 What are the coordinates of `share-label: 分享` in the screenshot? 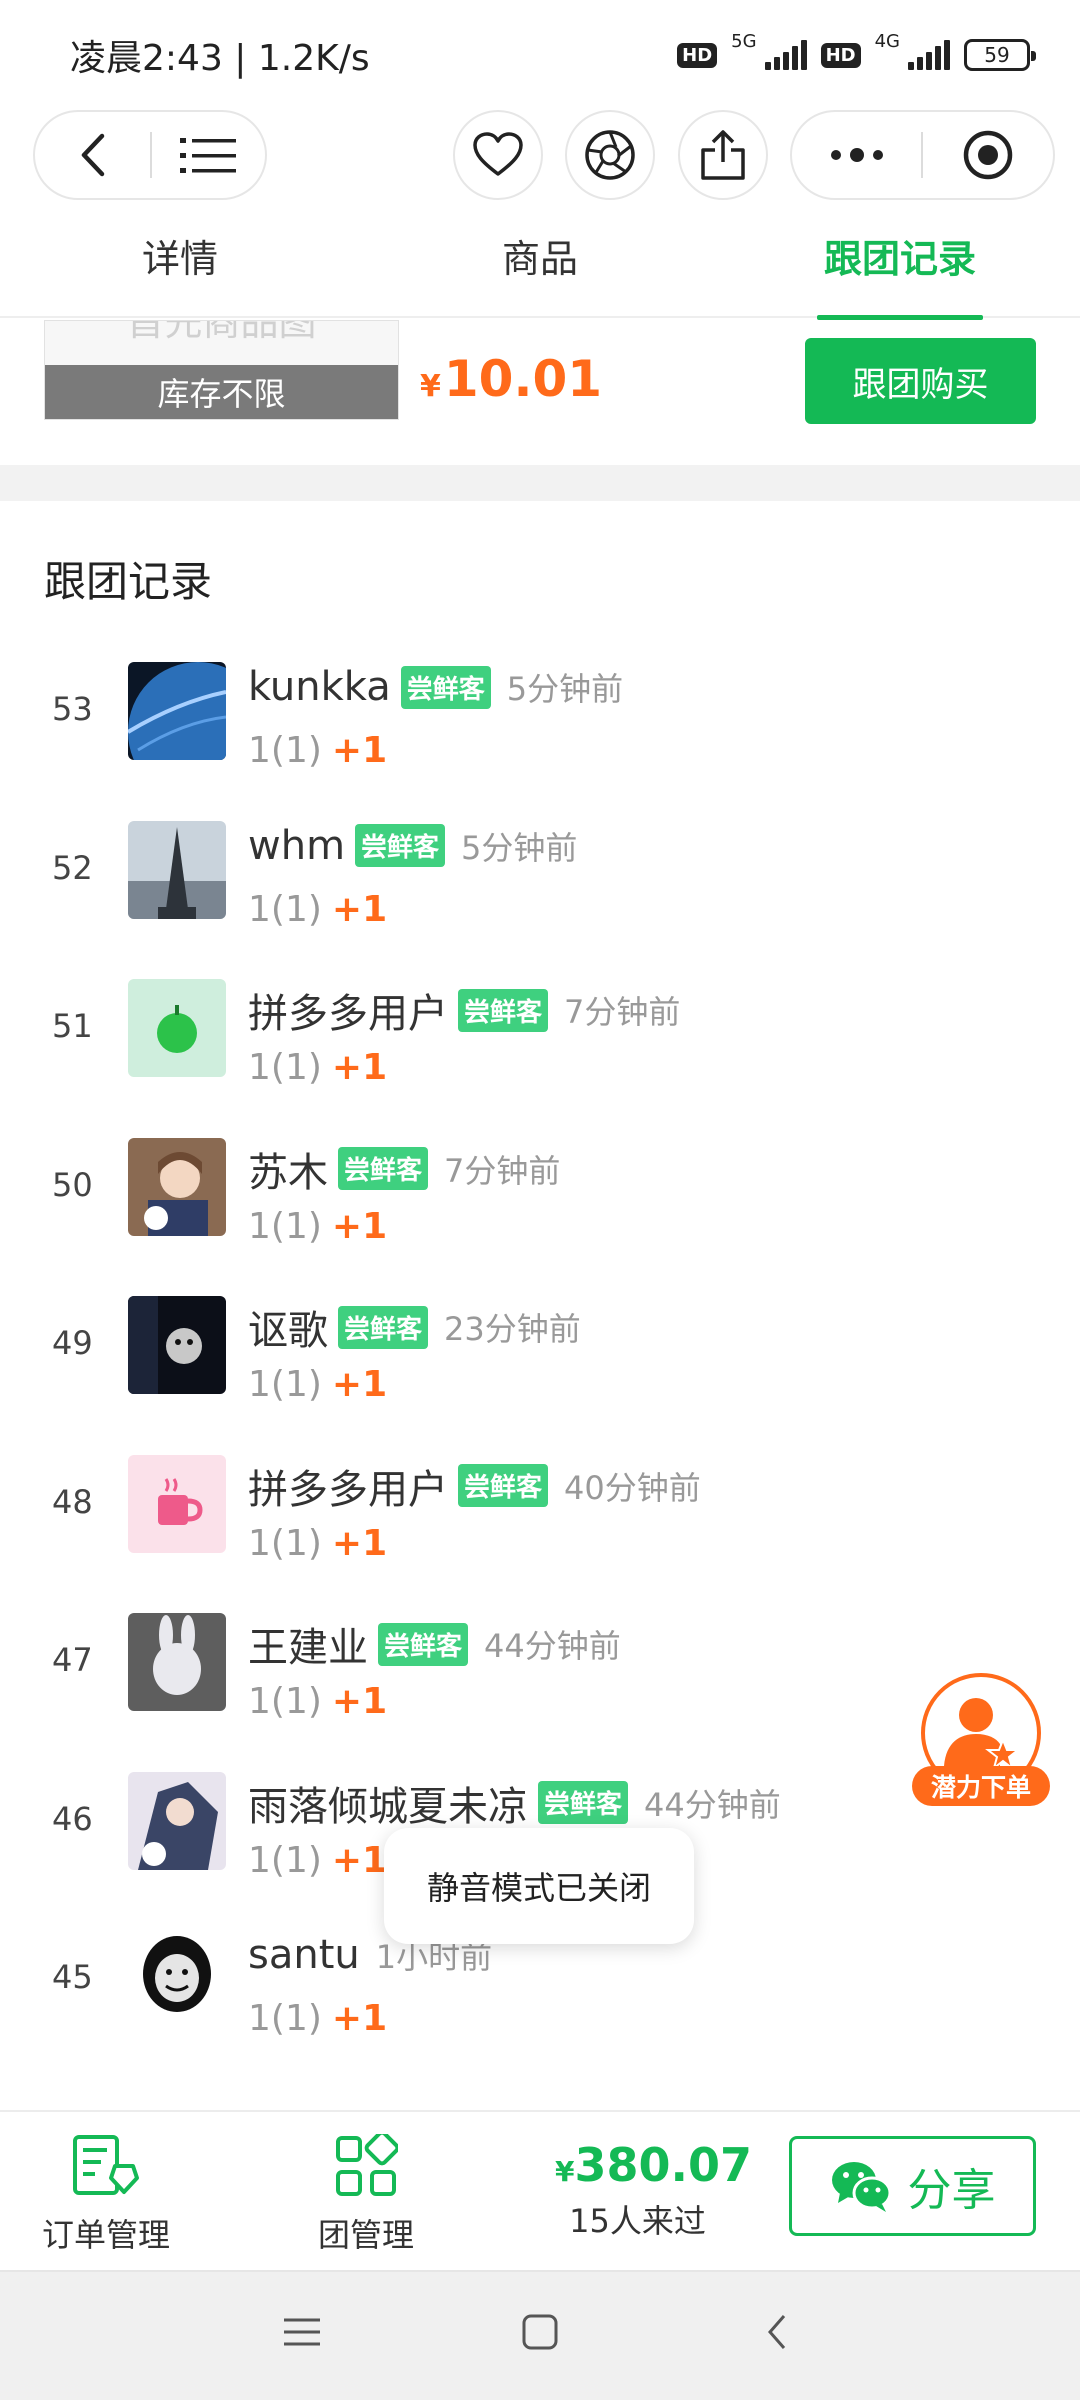 It's located at (951, 2190).